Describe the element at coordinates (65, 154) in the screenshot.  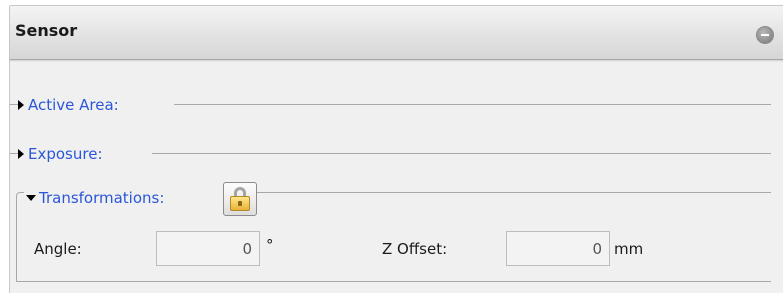
I see `exposure-label: Exposure:` at that location.